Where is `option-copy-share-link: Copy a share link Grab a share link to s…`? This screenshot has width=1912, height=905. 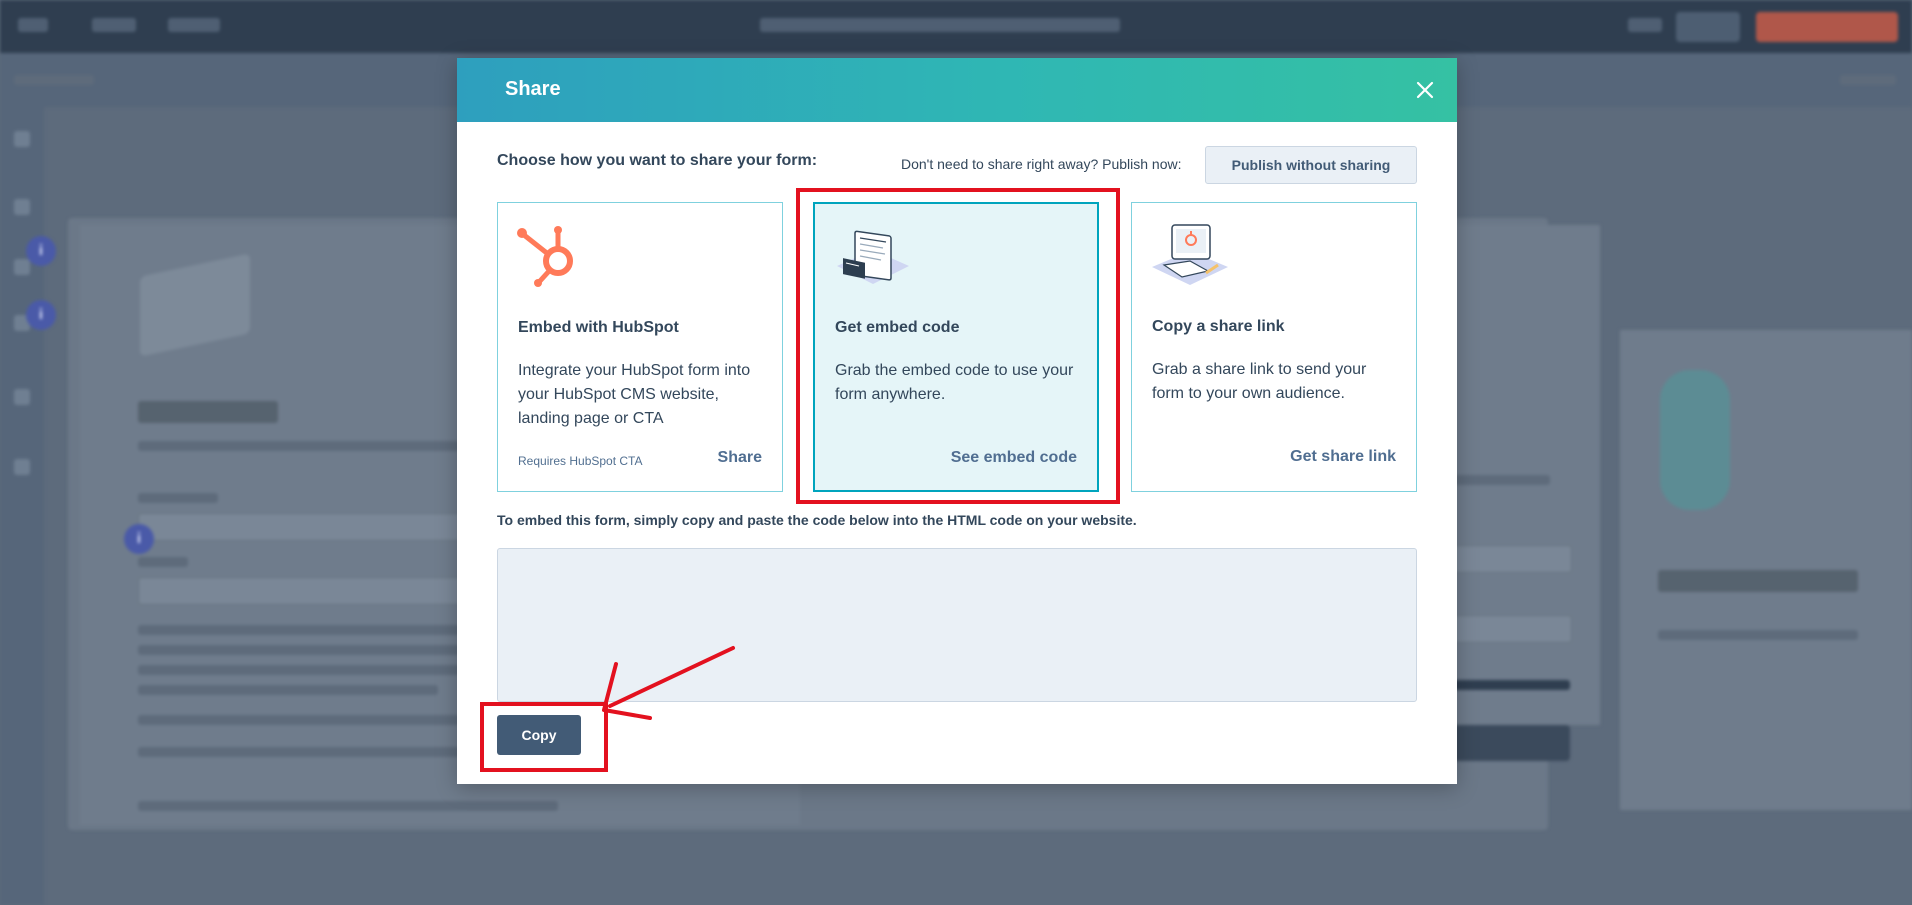 option-copy-share-link: Copy a share link Grab a share link to s… is located at coordinates (1274, 347).